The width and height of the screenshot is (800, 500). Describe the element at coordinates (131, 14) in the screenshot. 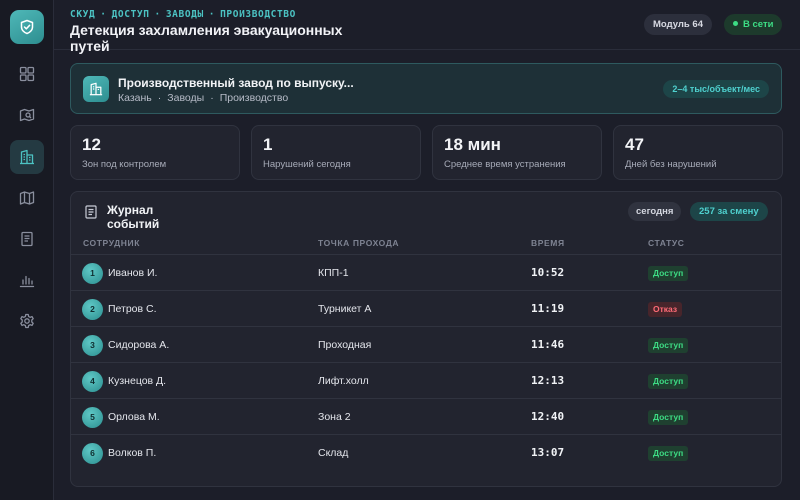

I see `breadcrumb-item: ДОСТУП` at that location.